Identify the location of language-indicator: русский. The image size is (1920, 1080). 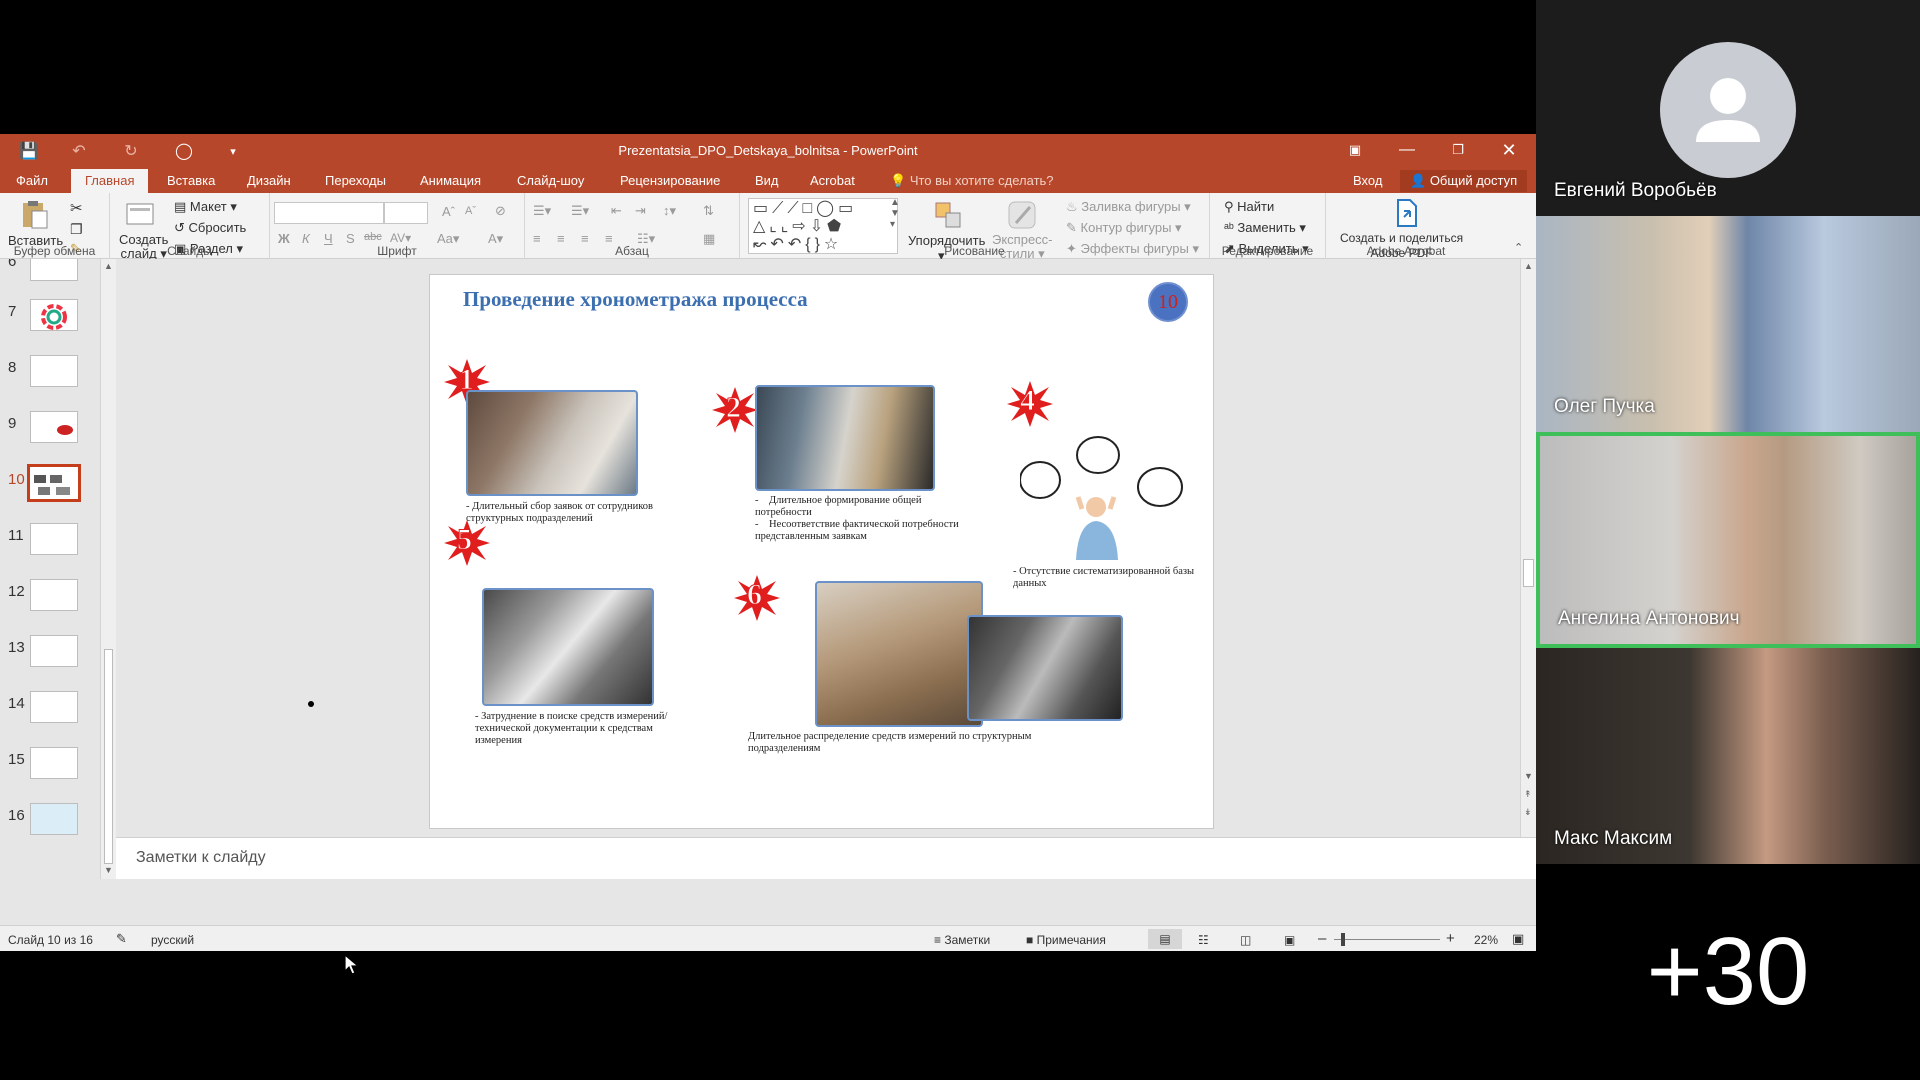
(172, 940).